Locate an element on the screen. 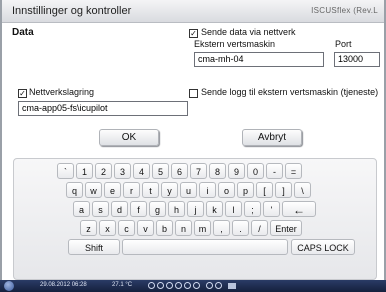 The width and height of the screenshot is (386, 292). taskbar: 29.08.2012 06:28 27.1 °C is located at coordinates (193, 286).